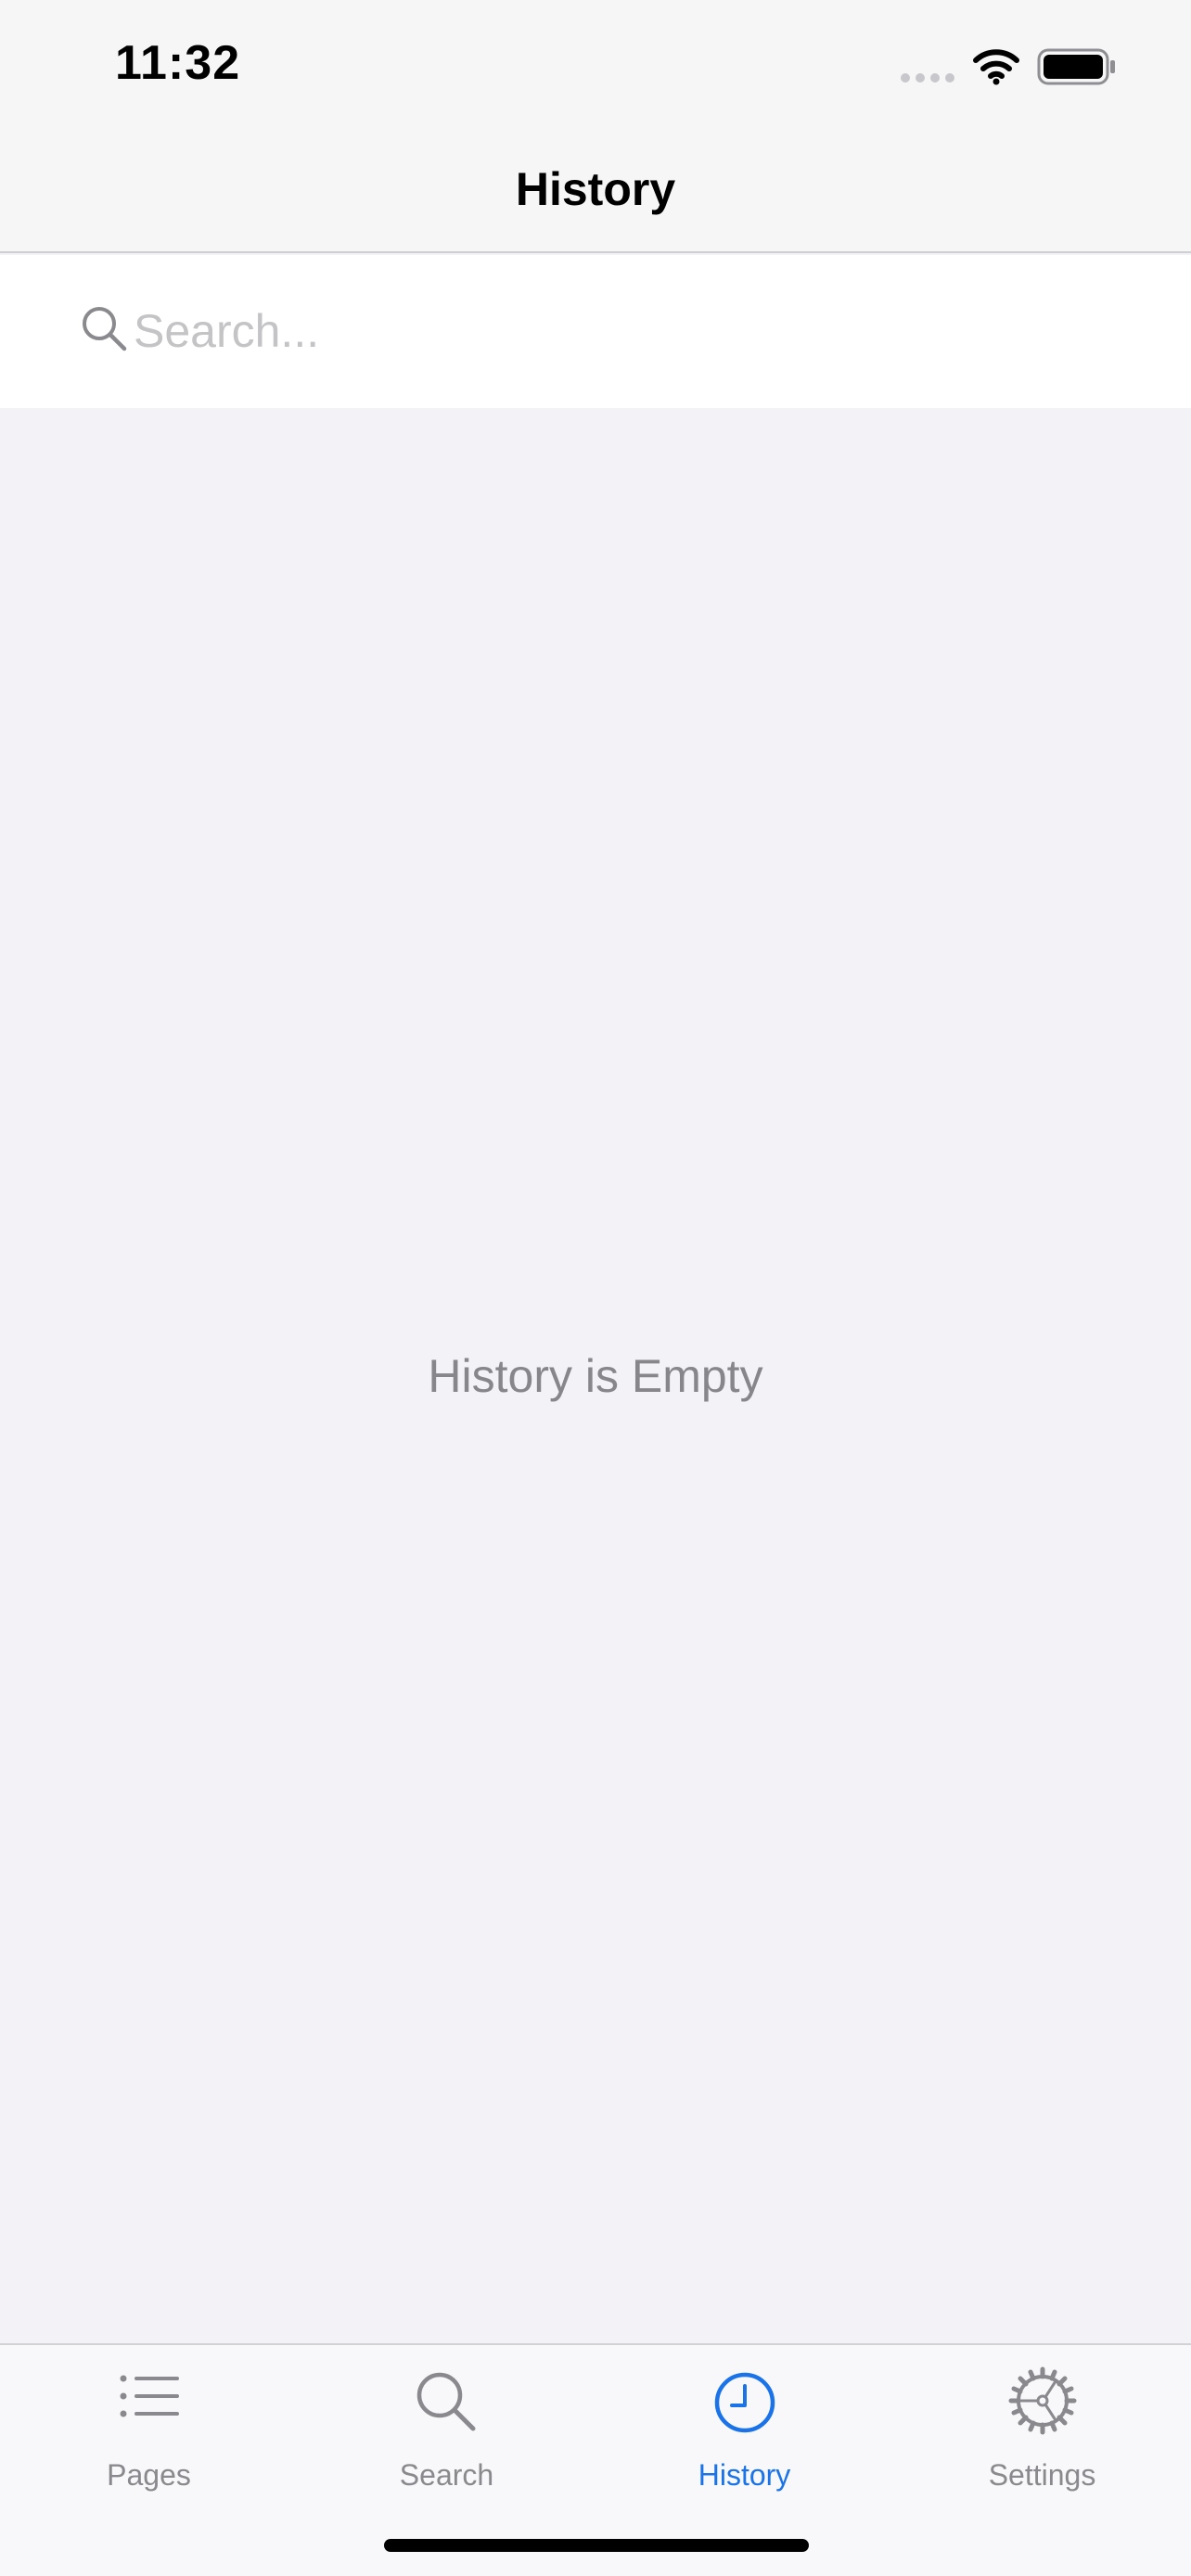 This screenshot has width=1191, height=2576. Describe the element at coordinates (149, 2424) in the screenshot. I see `tab-pages: Pages` at that location.